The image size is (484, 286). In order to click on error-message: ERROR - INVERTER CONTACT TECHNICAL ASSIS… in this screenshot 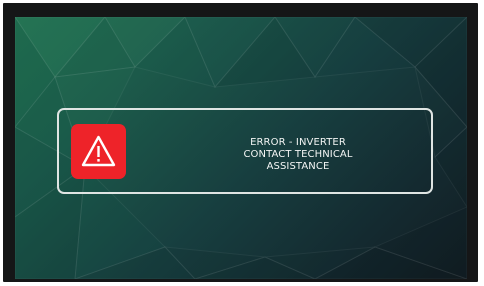, I will do `click(298, 155)`.